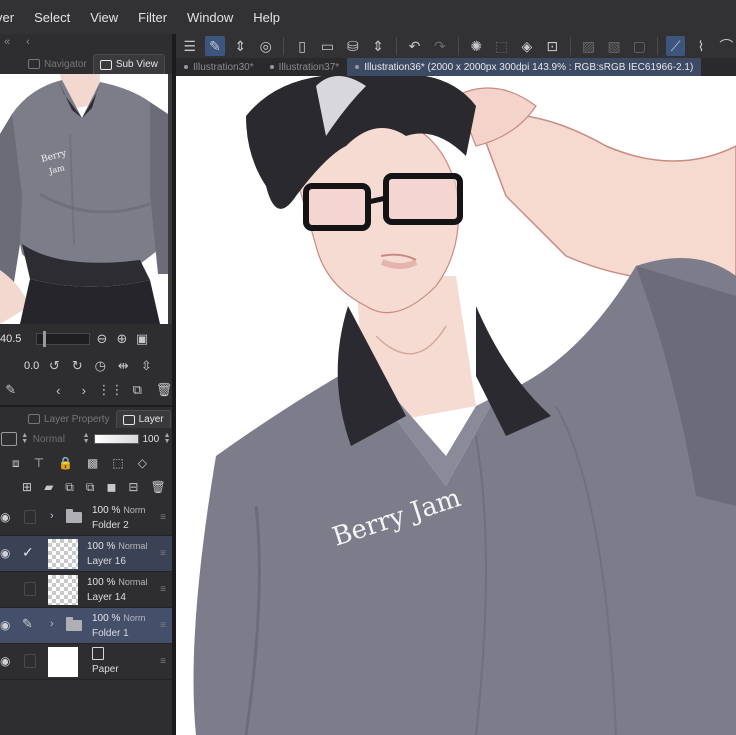 This screenshot has height=735, width=736. I want to click on chevron-left-icon: ‹, so click(28, 42).